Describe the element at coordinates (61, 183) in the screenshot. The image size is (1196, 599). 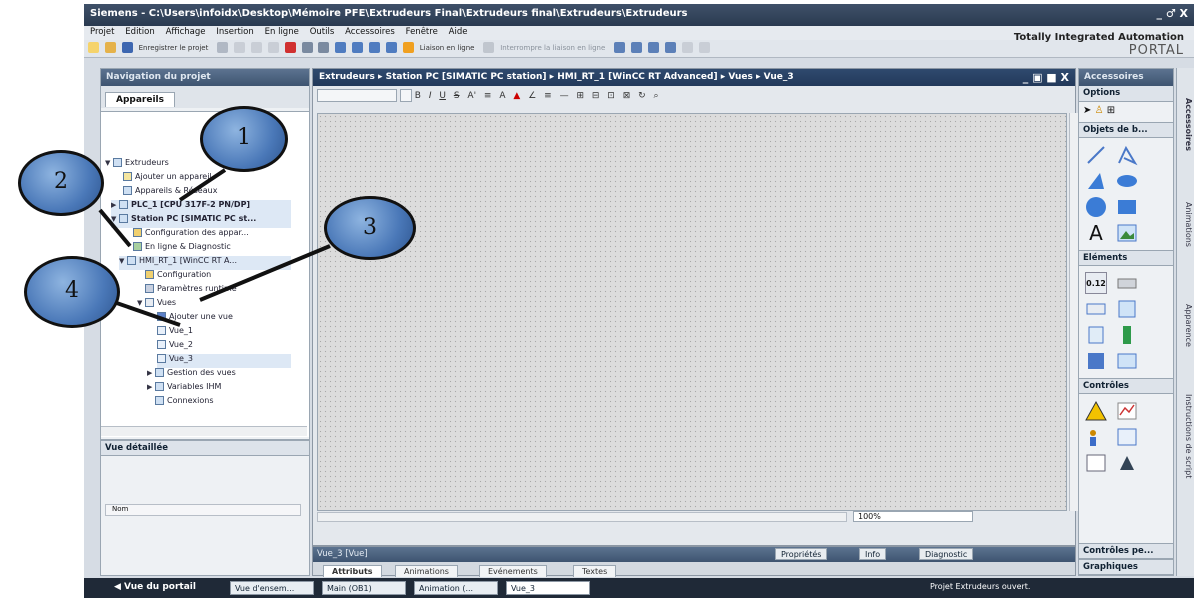
I see `callout-2: 2` at that location.